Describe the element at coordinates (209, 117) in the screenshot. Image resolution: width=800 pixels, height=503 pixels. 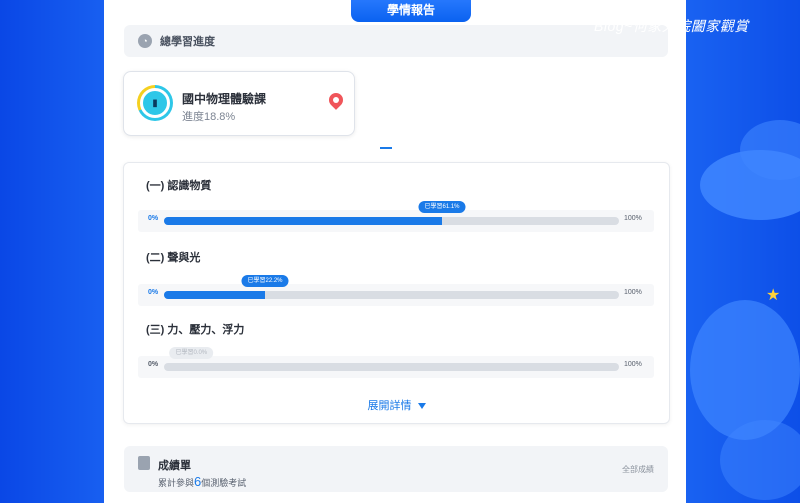
I see `course-progress: 進度18.8%` at that location.